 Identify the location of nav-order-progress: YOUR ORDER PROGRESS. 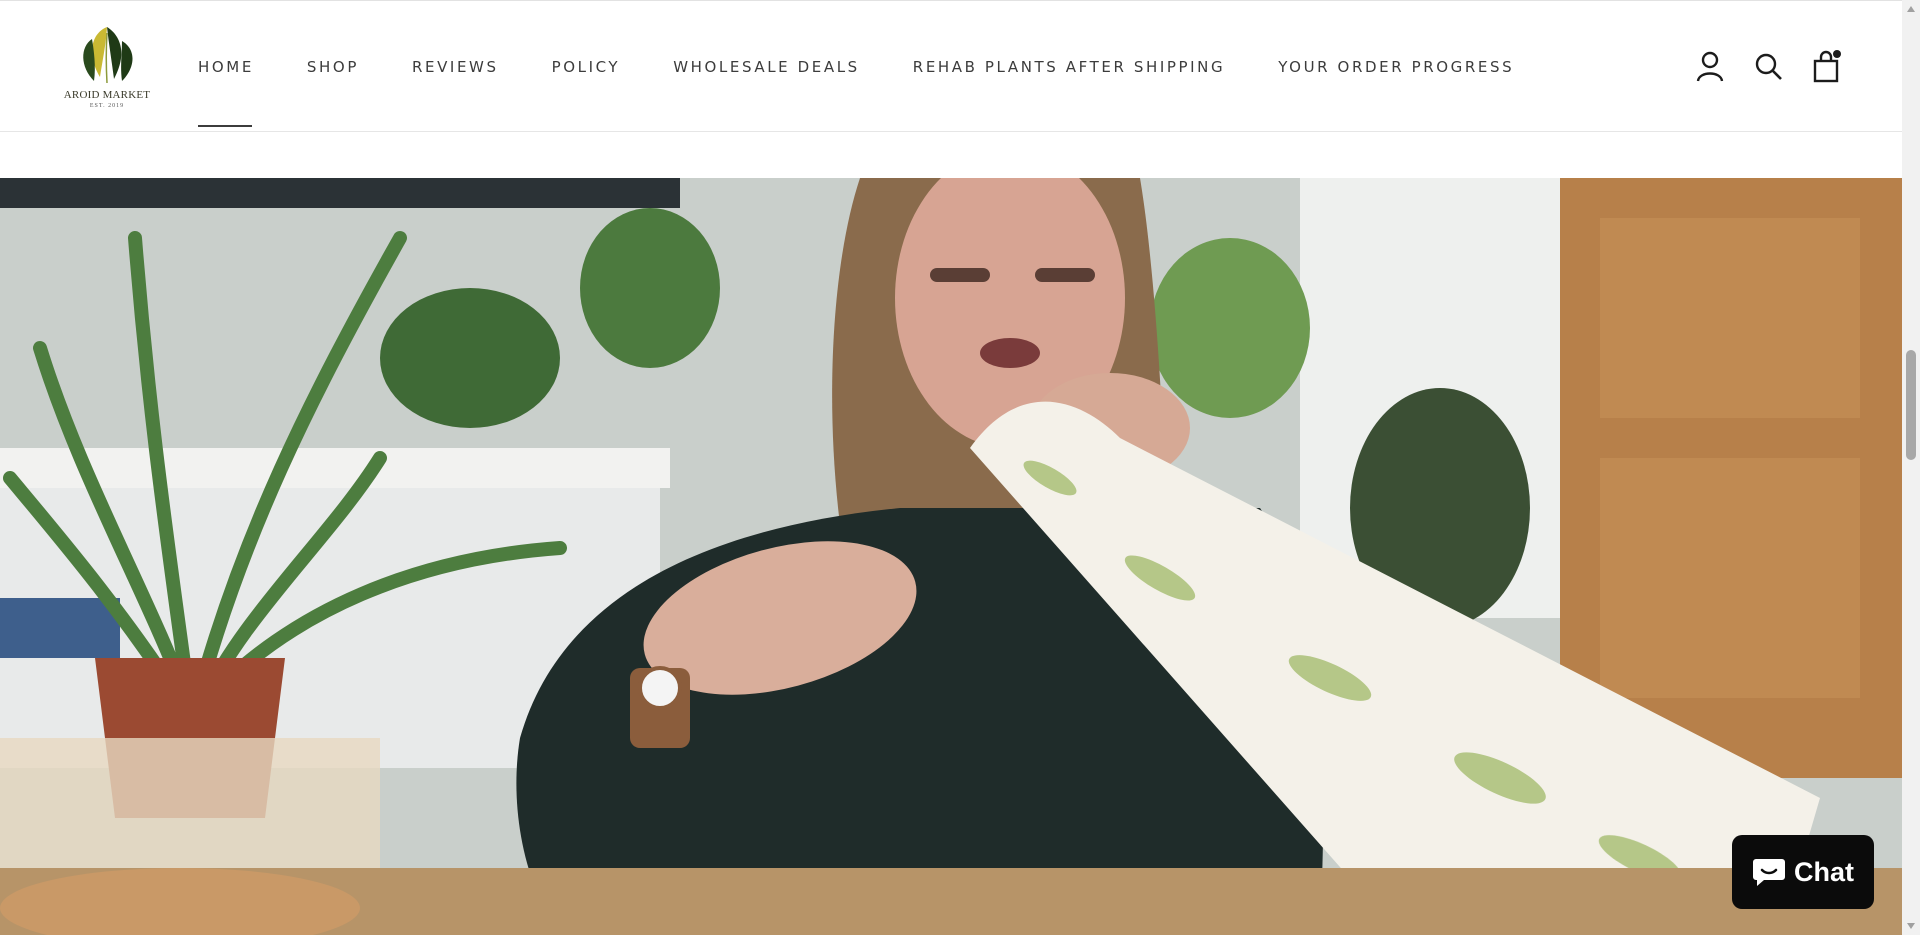
(1396, 67).